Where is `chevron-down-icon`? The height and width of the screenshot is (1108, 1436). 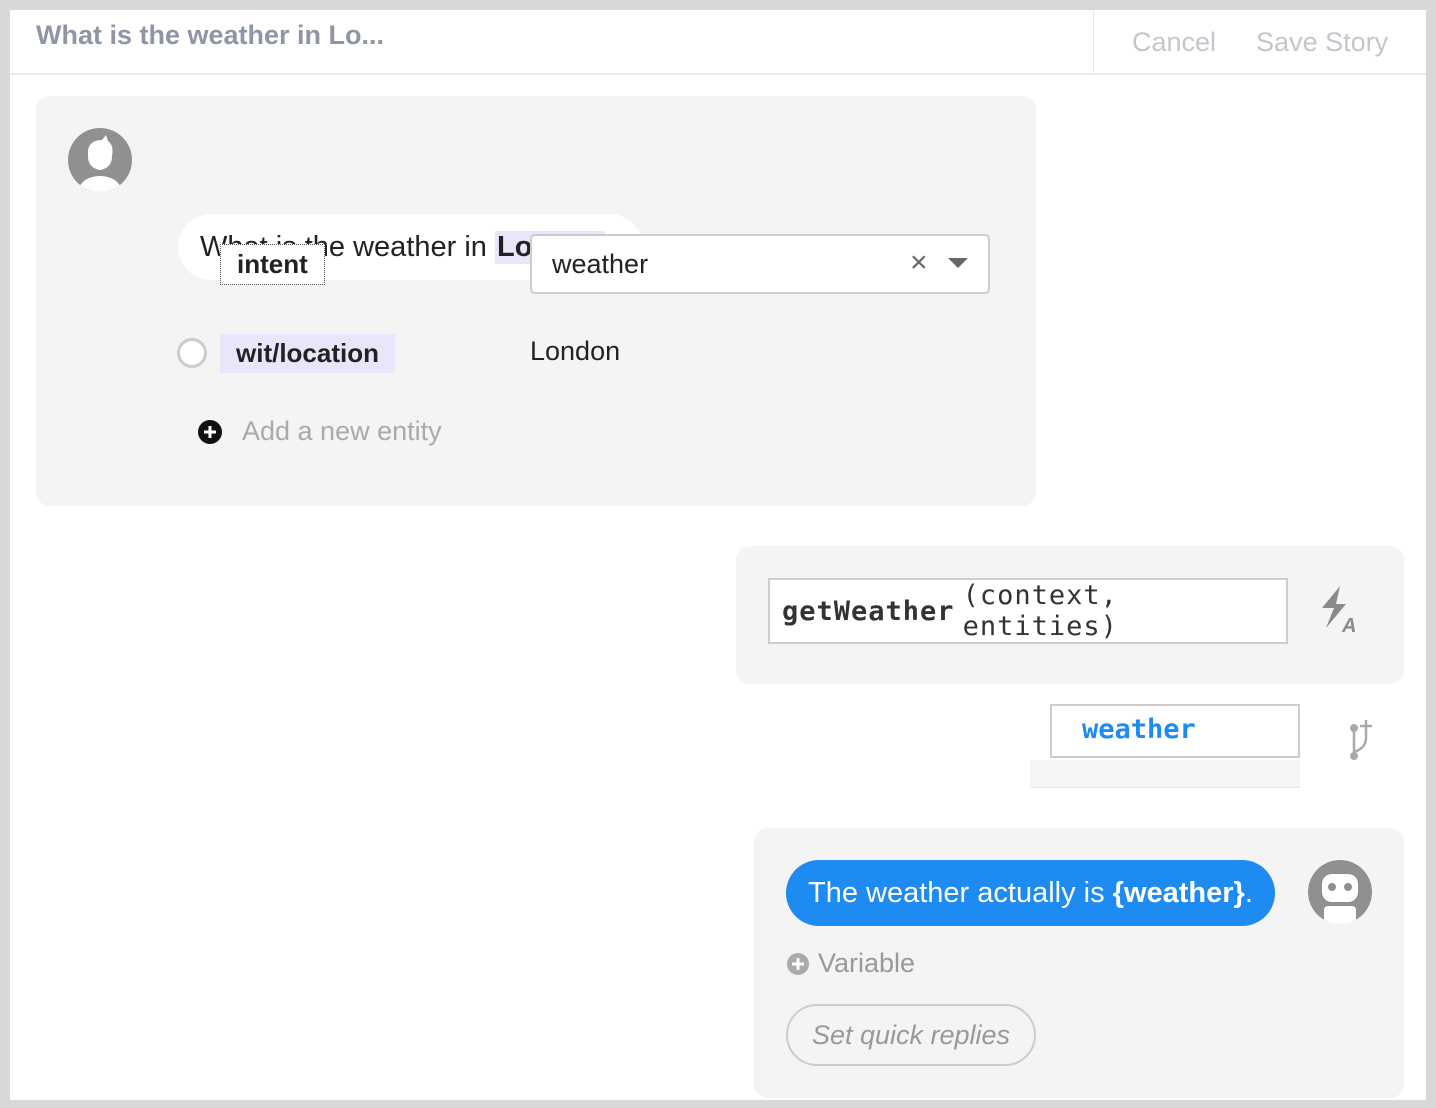
chevron-down-icon is located at coordinates (958, 264).